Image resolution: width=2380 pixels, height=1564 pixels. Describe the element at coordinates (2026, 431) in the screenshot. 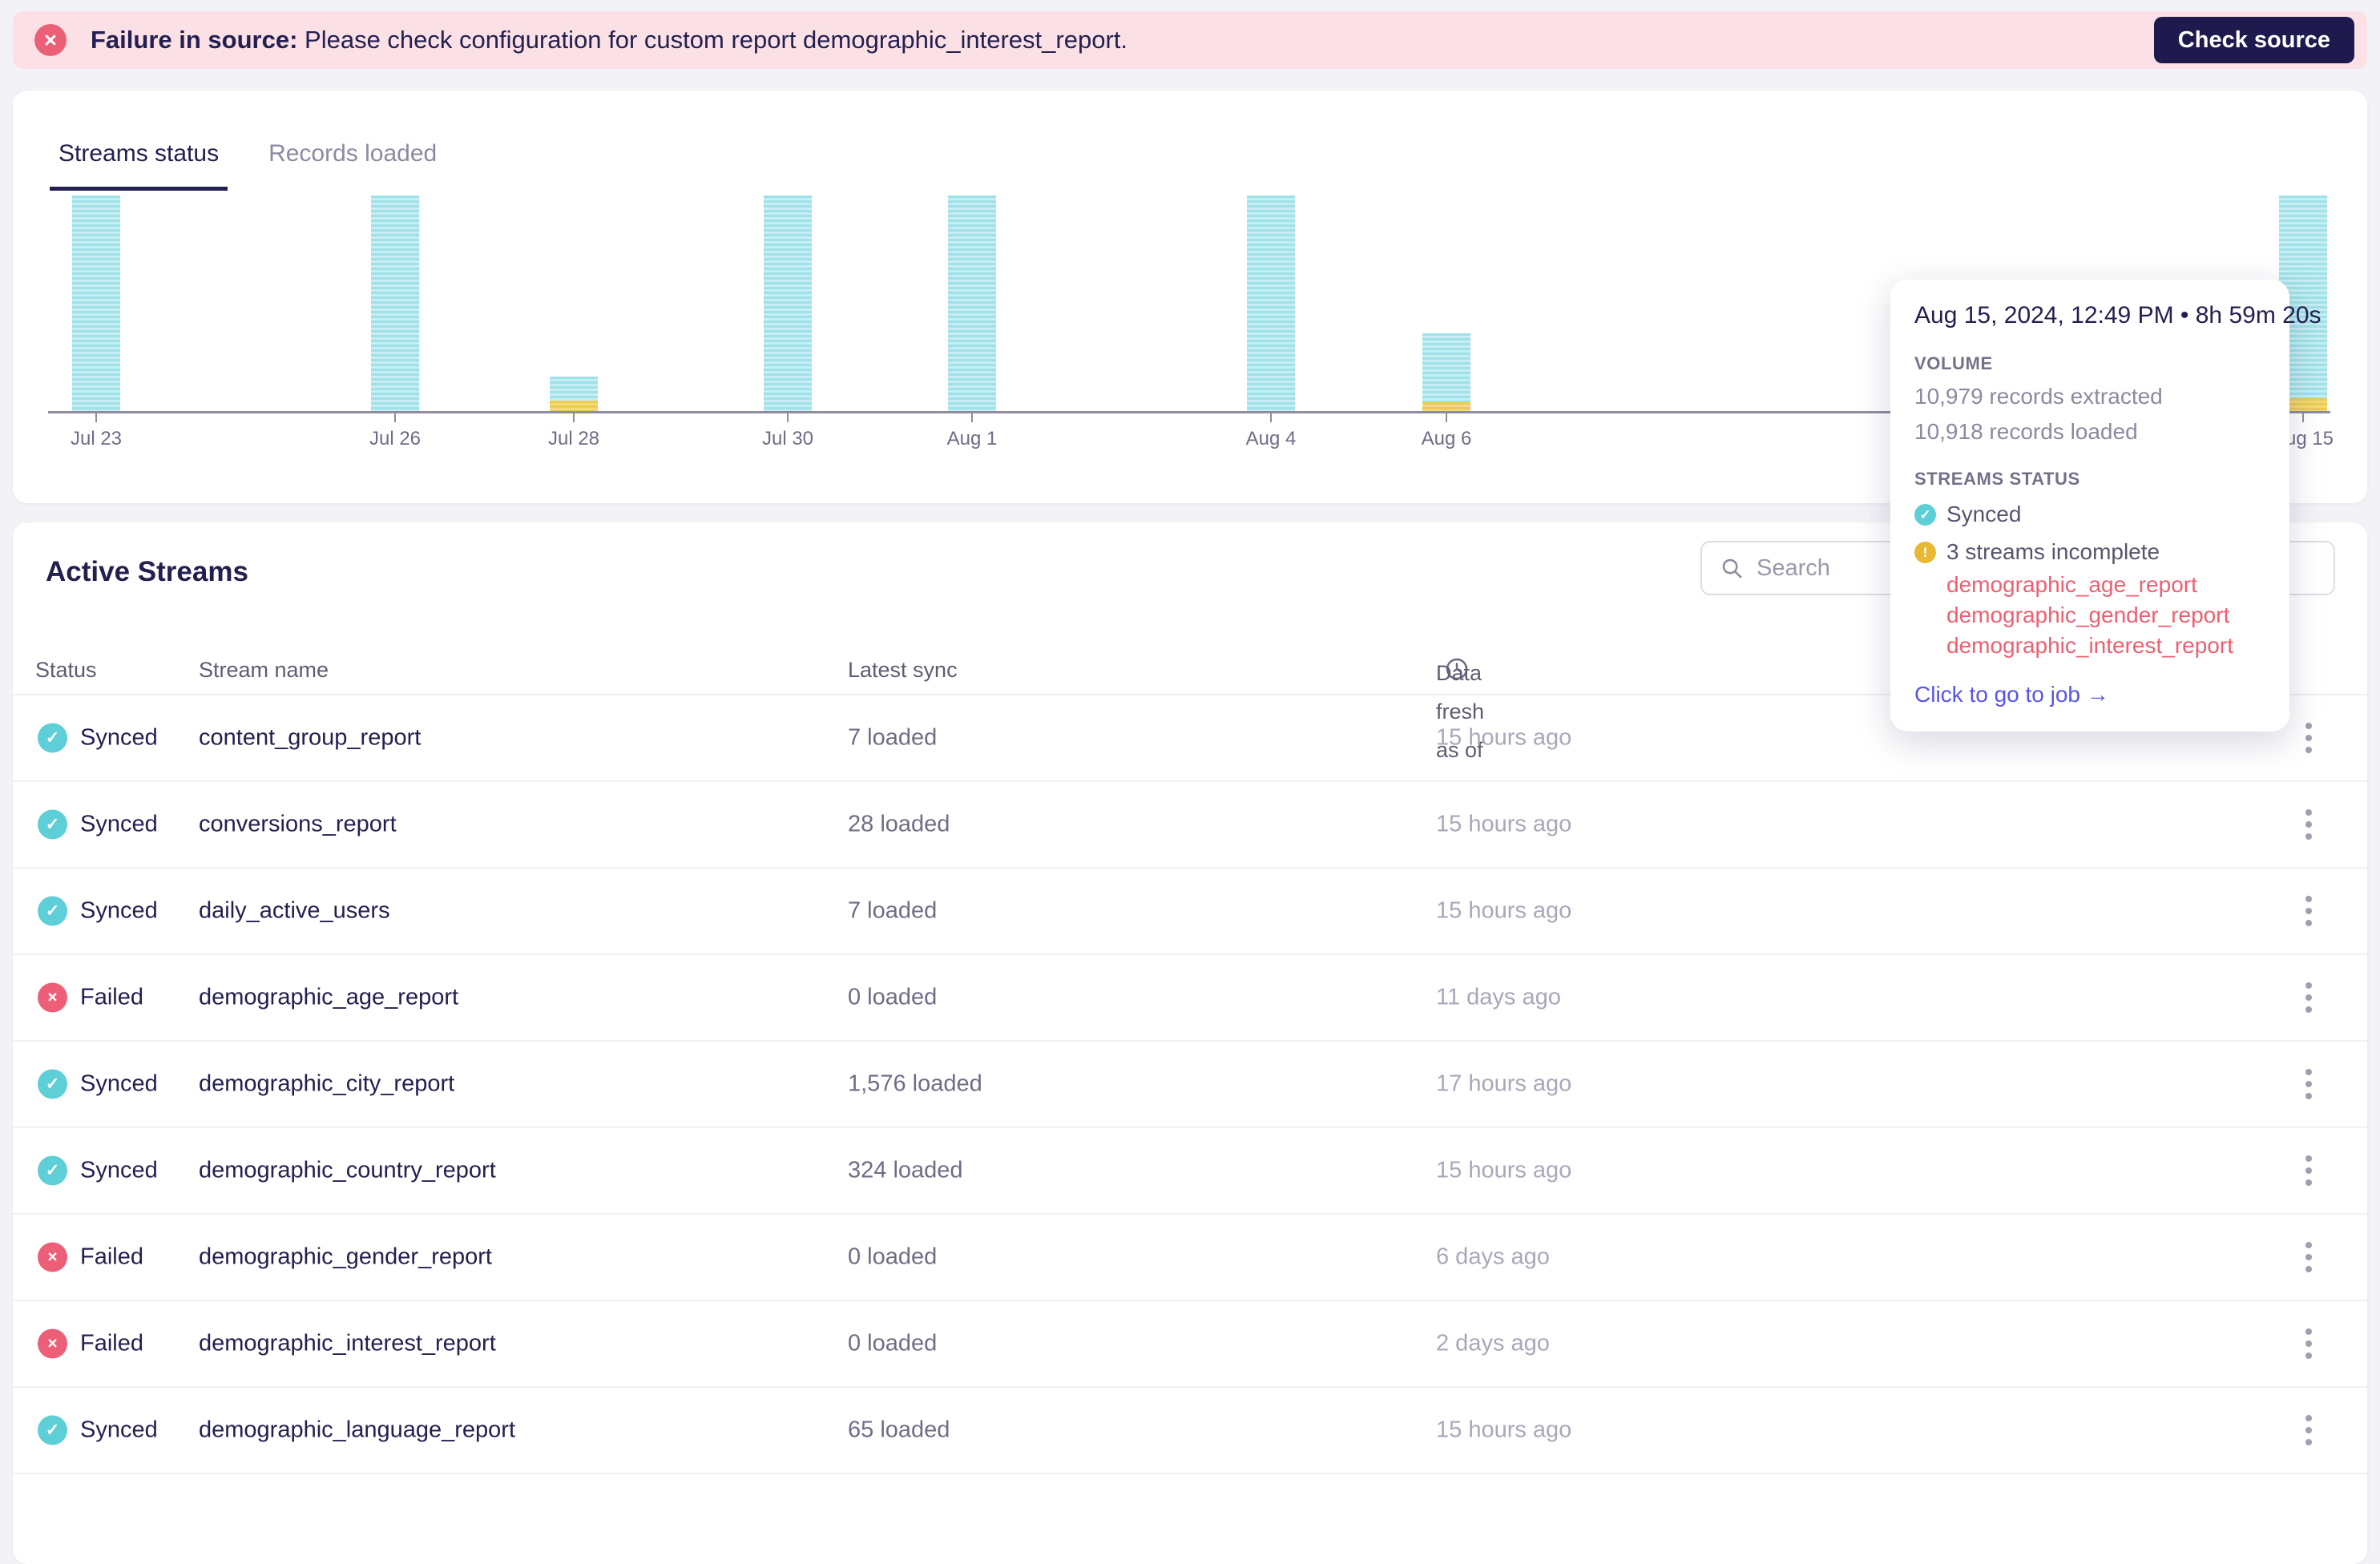

I see `tooltip-records-loaded: 10,918 records loaded` at that location.